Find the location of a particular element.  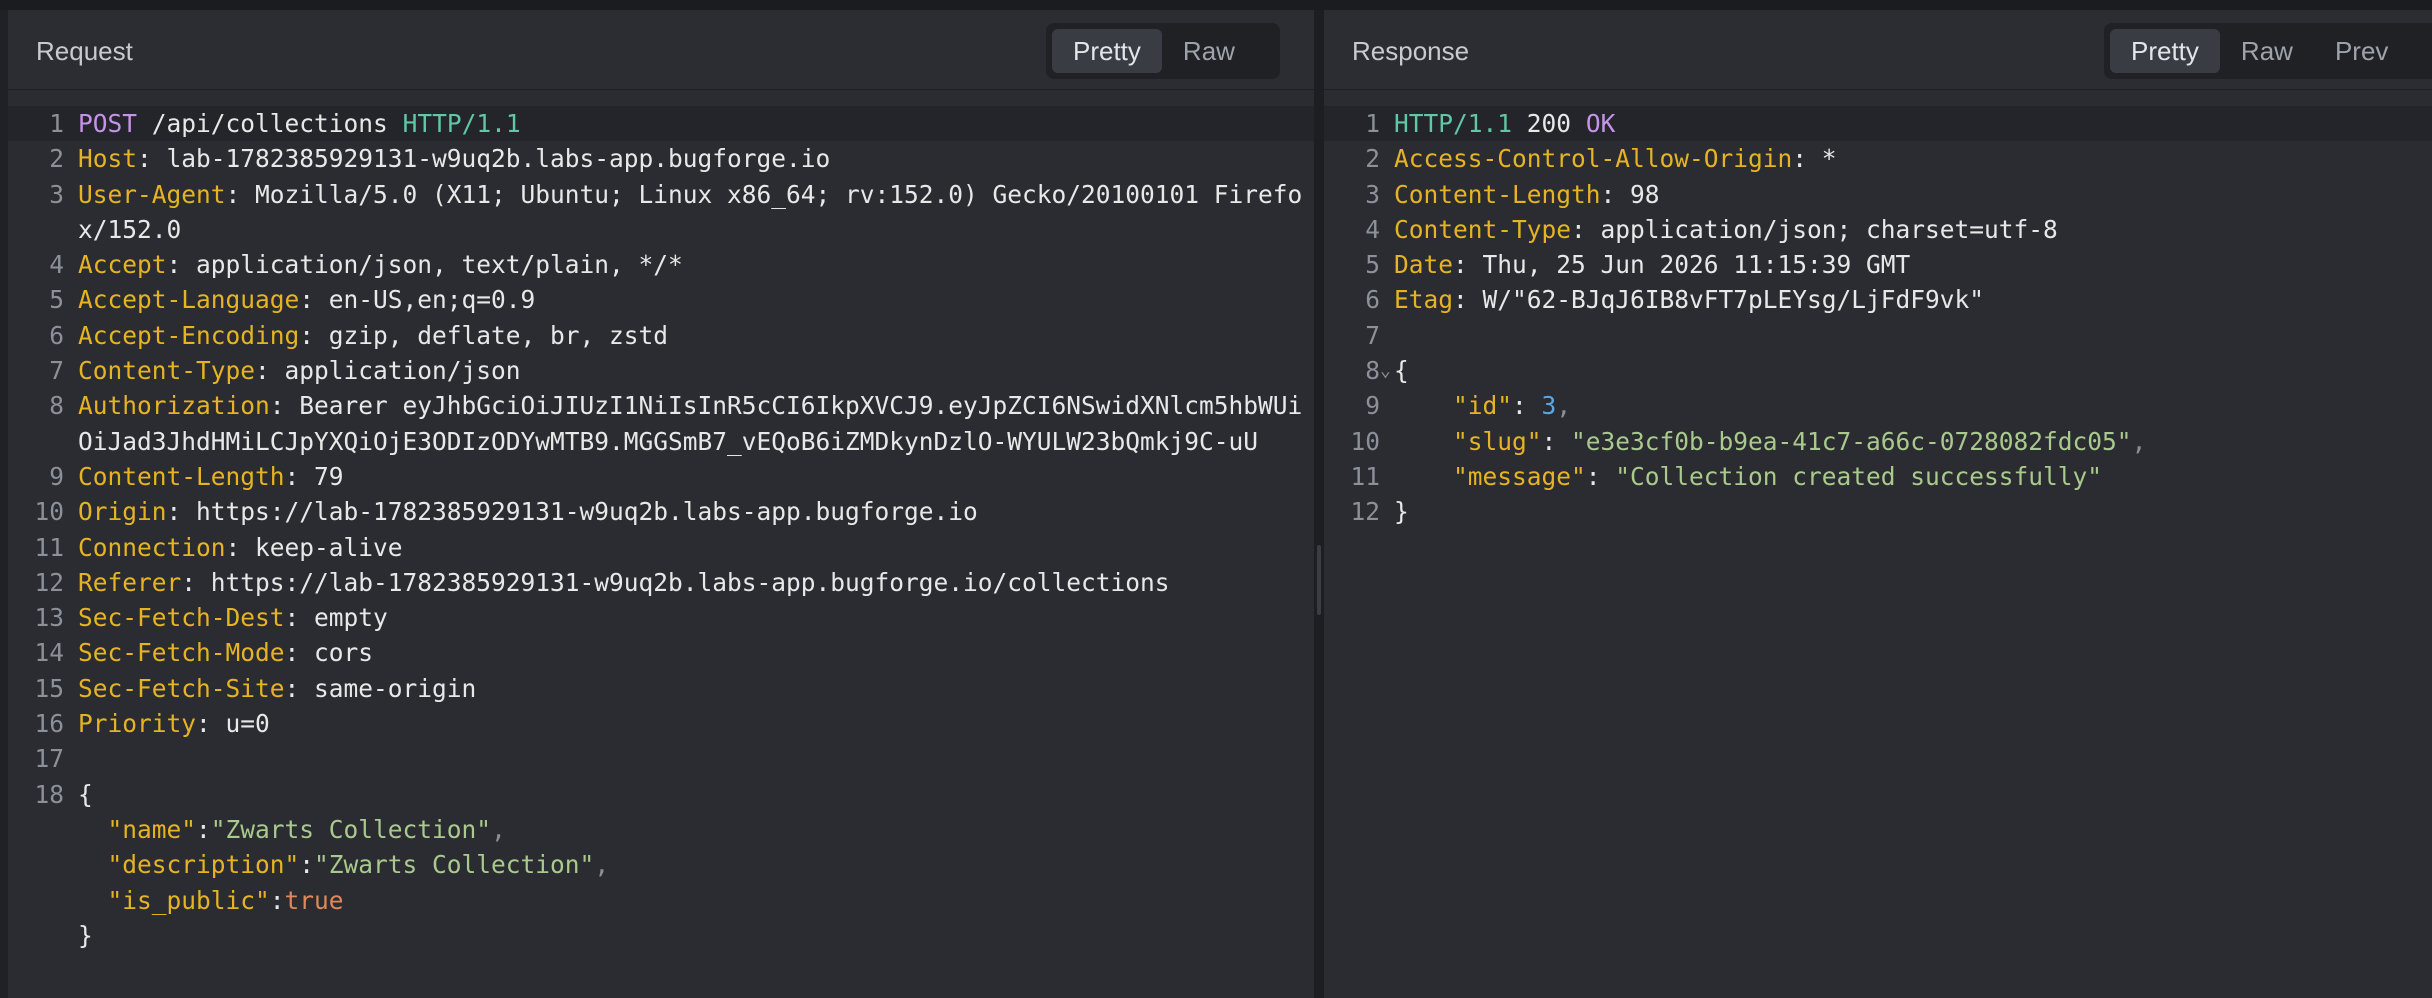

code-line: 18 { is located at coordinates (661, 794).